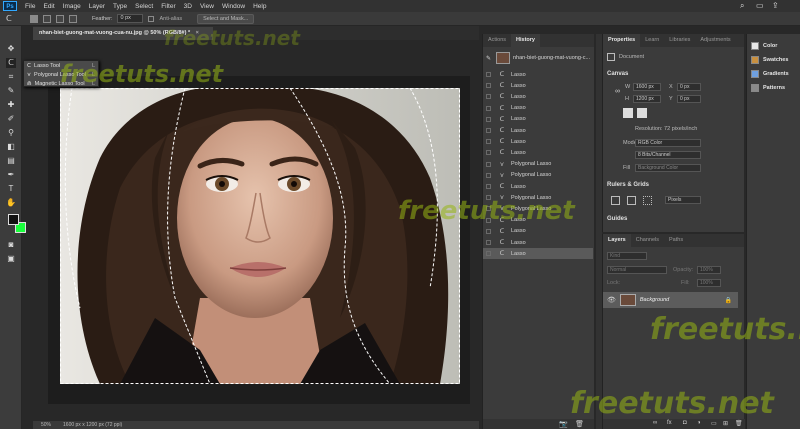 This screenshot has width=800, height=429. What do you see at coordinates (61, 74) in the screenshot?
I see `flyout-polygonal-lasso-tool: ⋎ Polygonal Lasso Tool L` at bounding box center [61, 74].